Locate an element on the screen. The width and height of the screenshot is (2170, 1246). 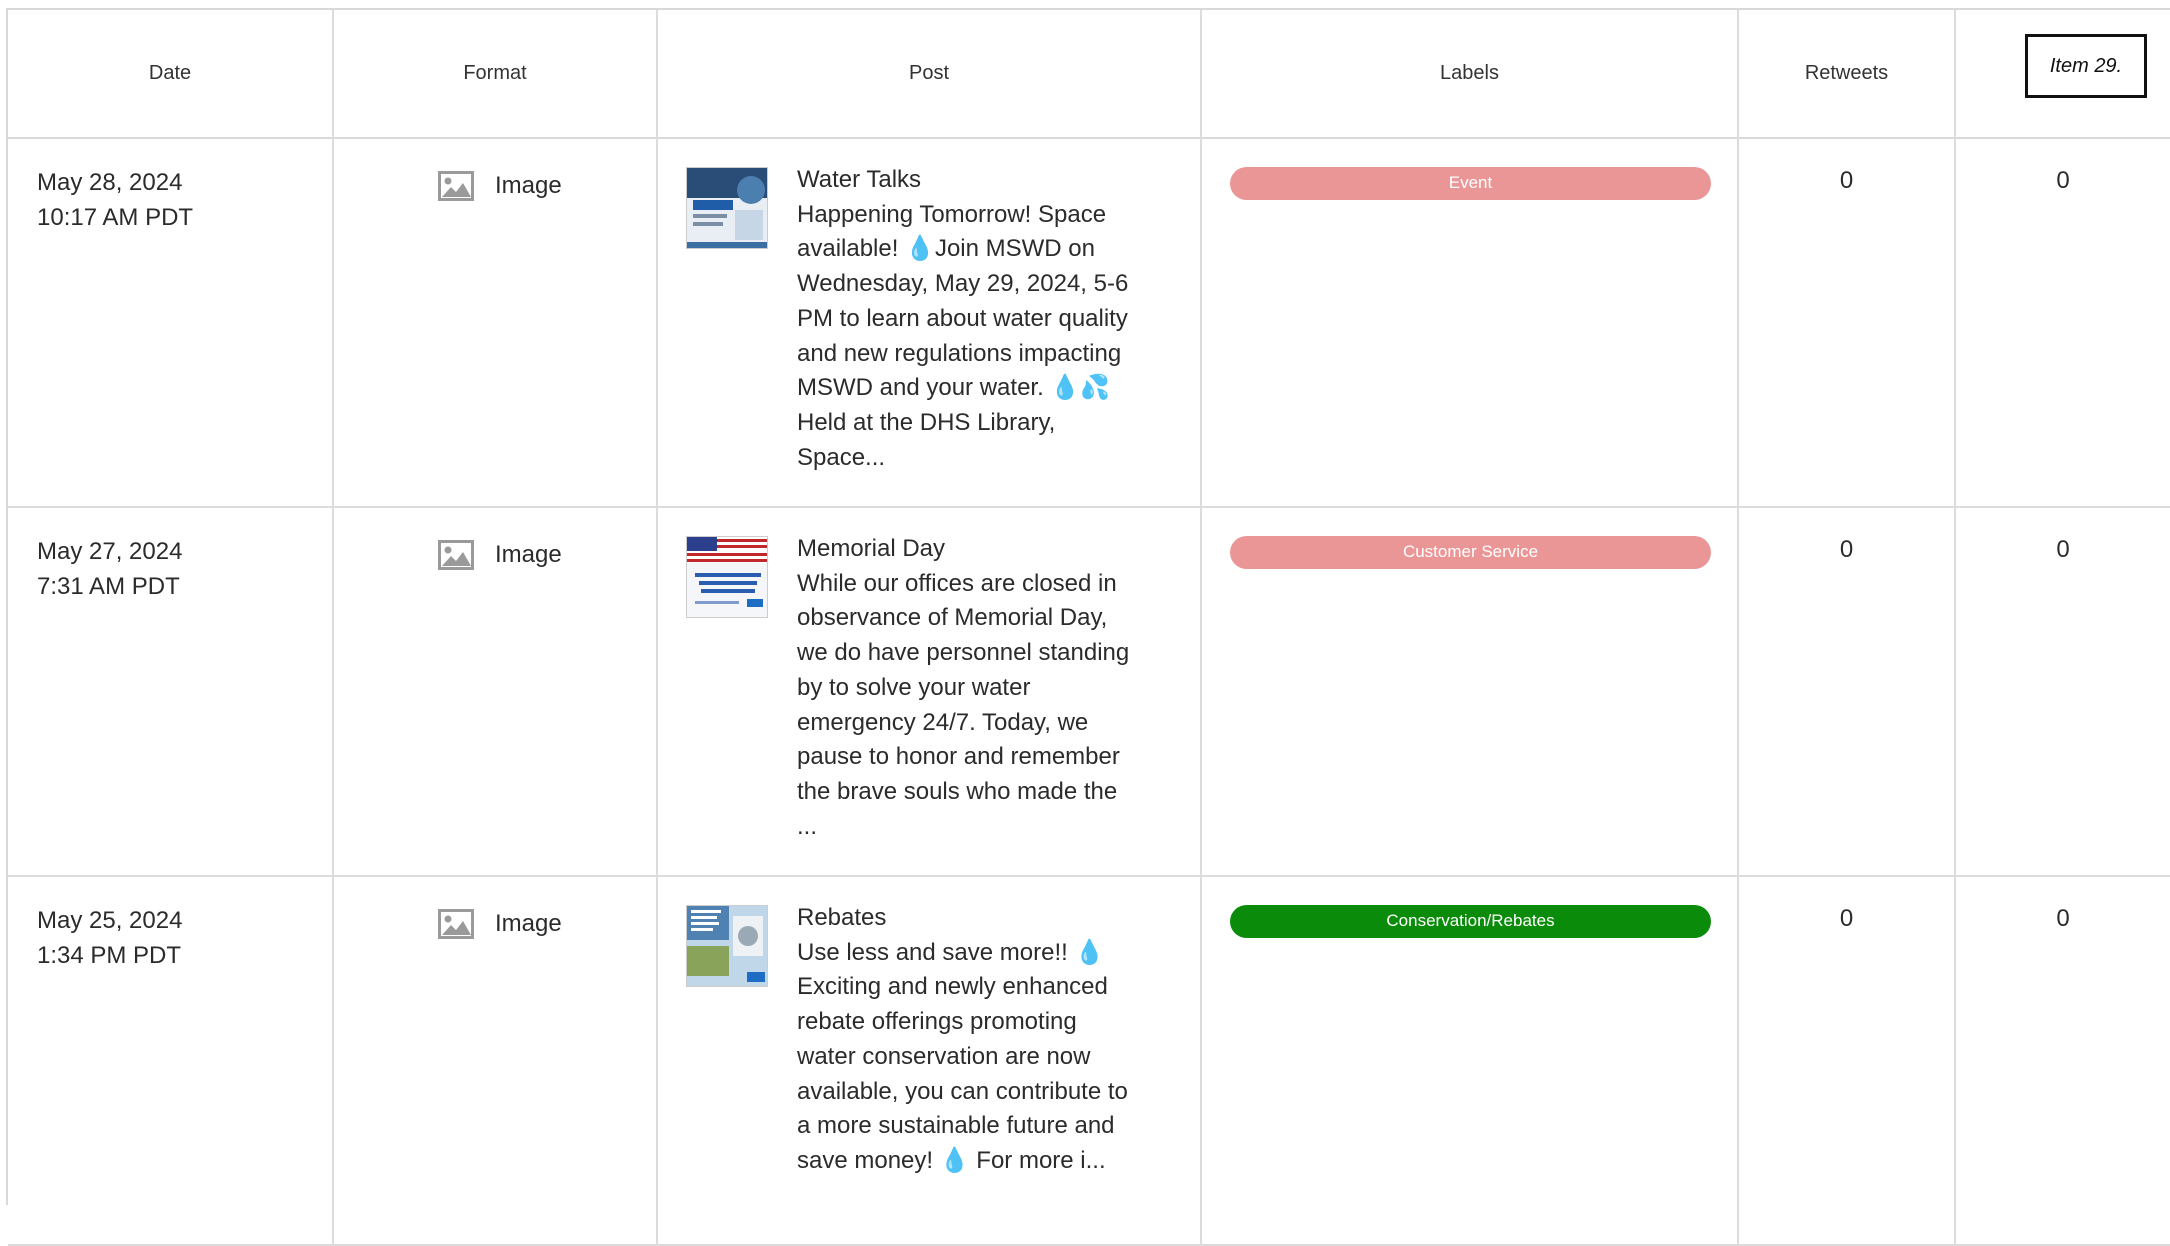
labels-cell: Customer Service is located at coordinates (1470, 690).